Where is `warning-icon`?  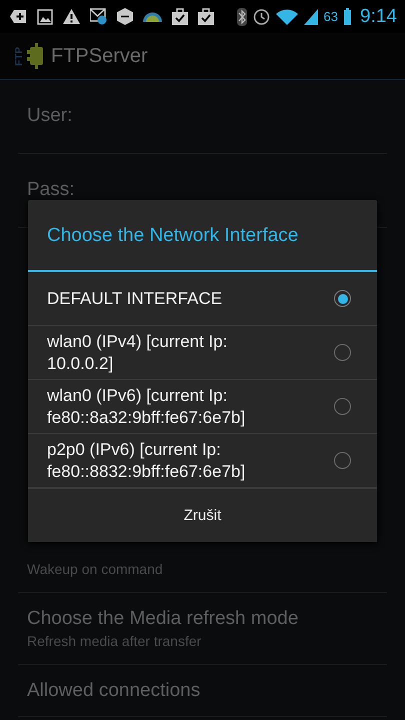
warning-icon is located at coordinates (71, 16).